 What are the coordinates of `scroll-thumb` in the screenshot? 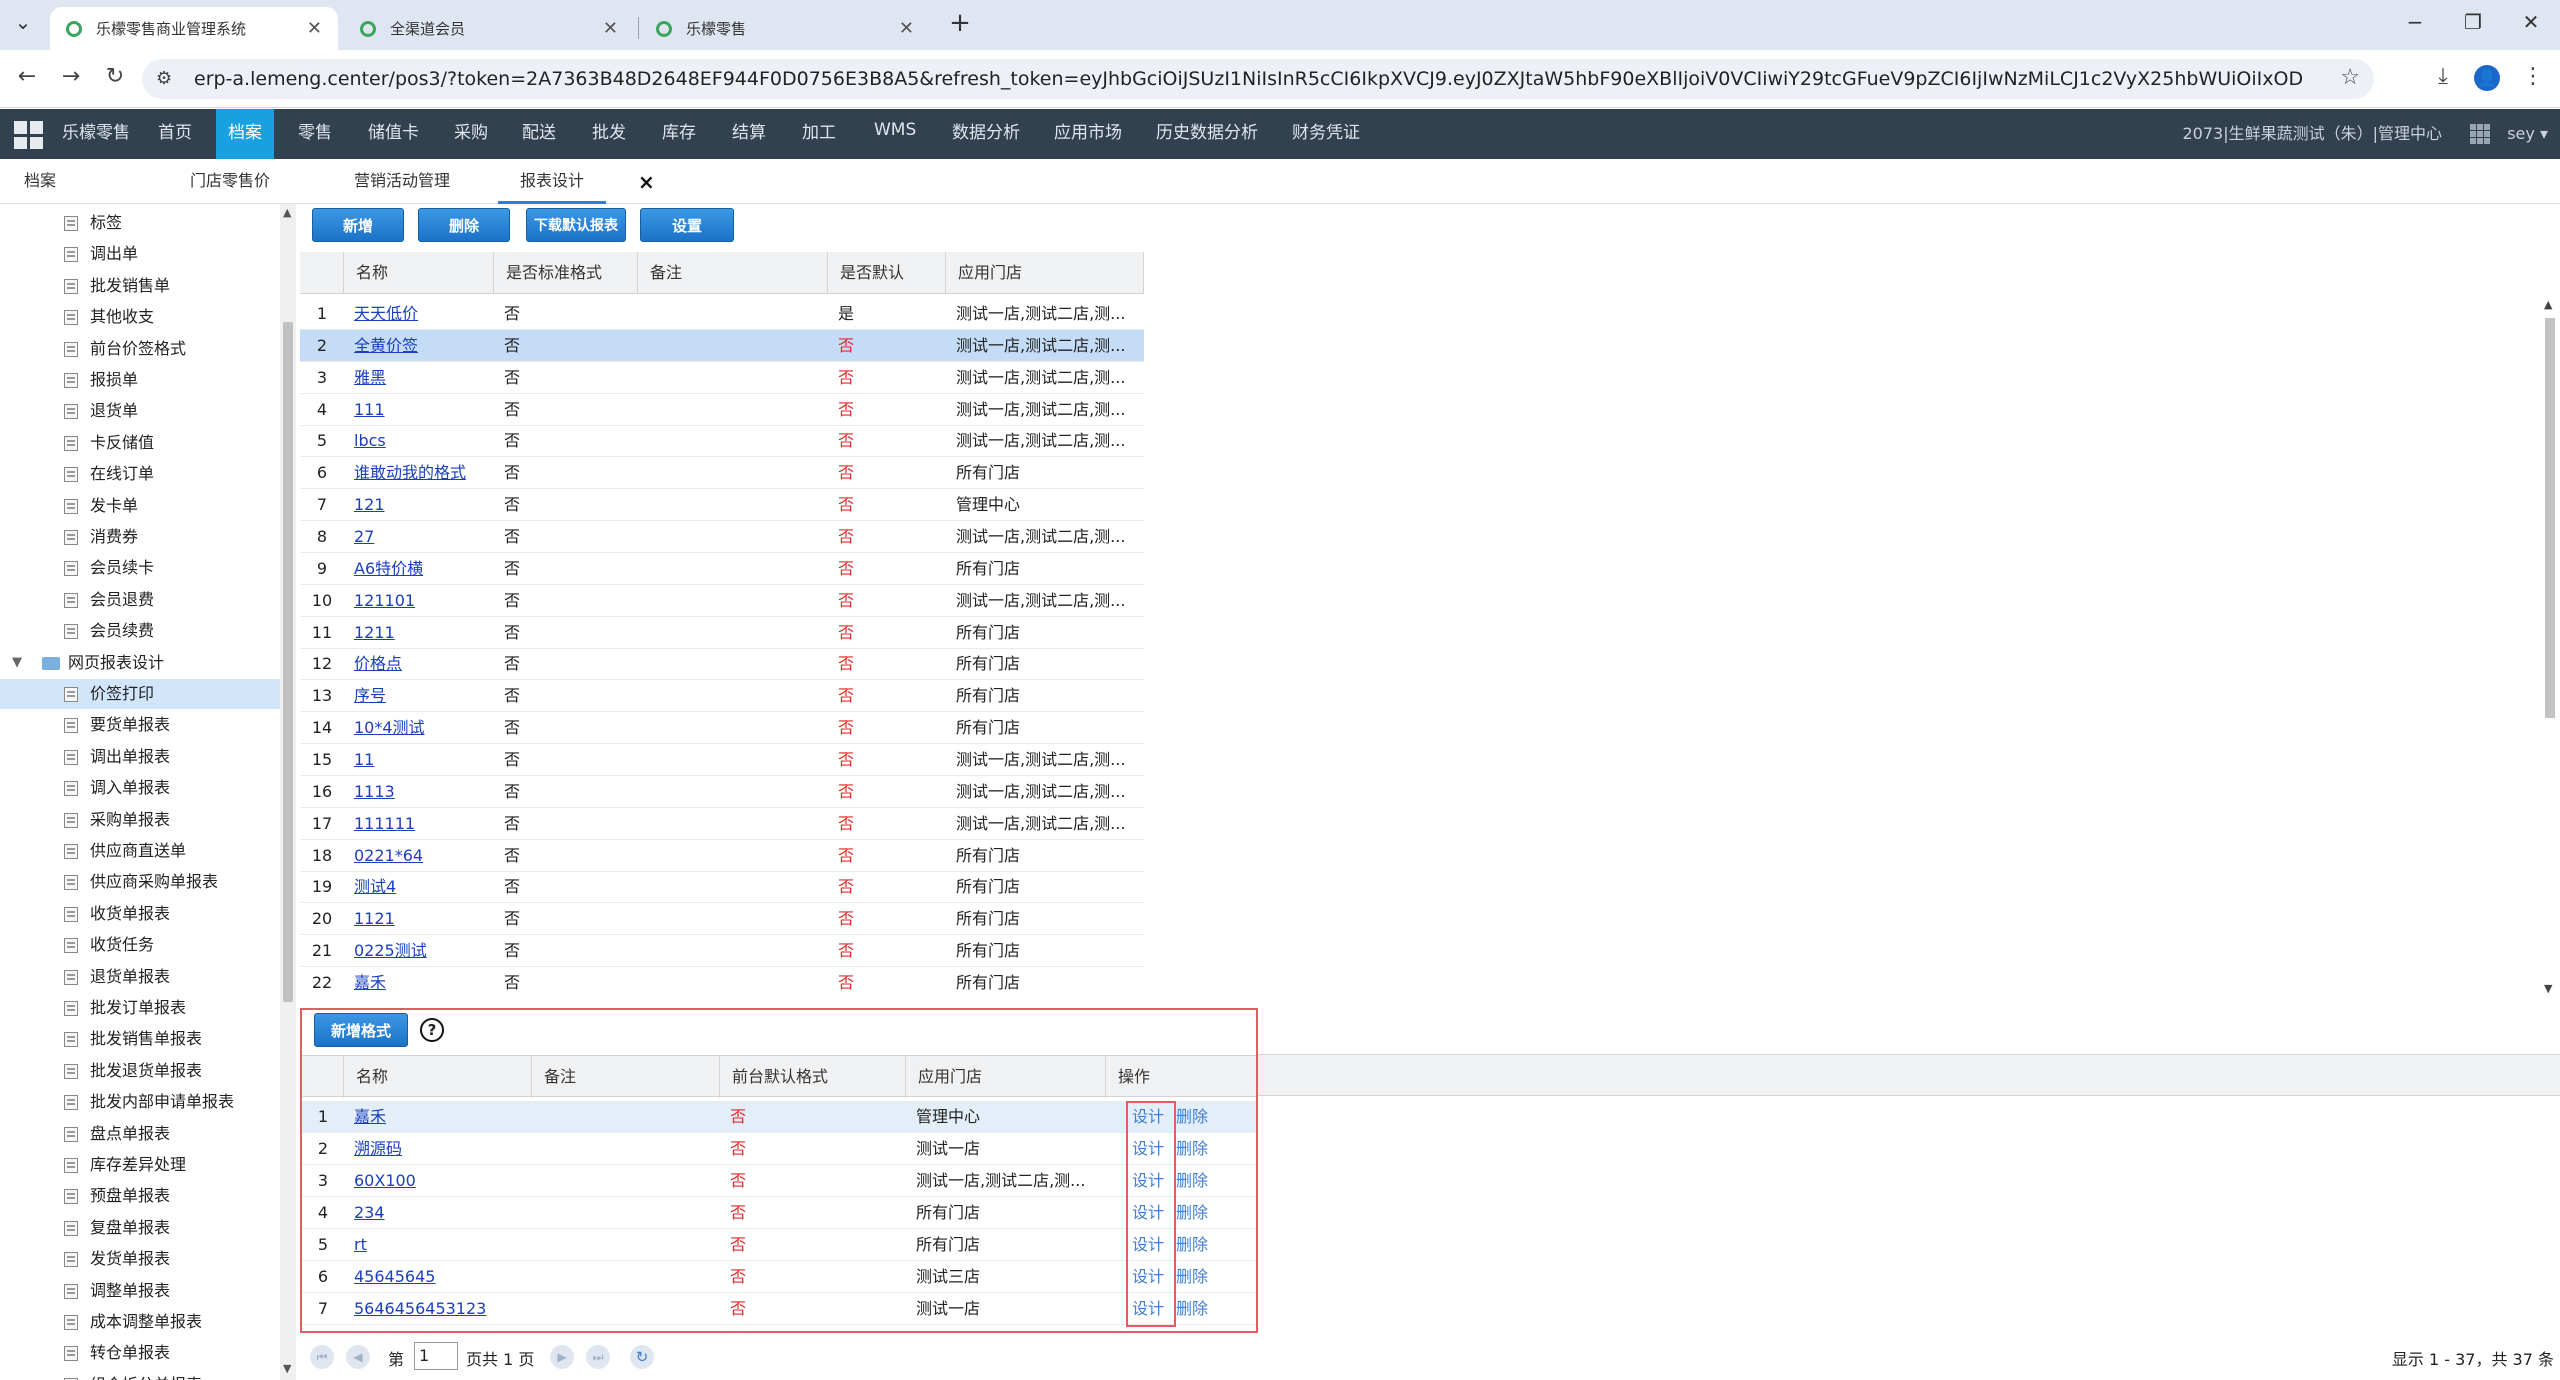 It's located at (2550, 518).